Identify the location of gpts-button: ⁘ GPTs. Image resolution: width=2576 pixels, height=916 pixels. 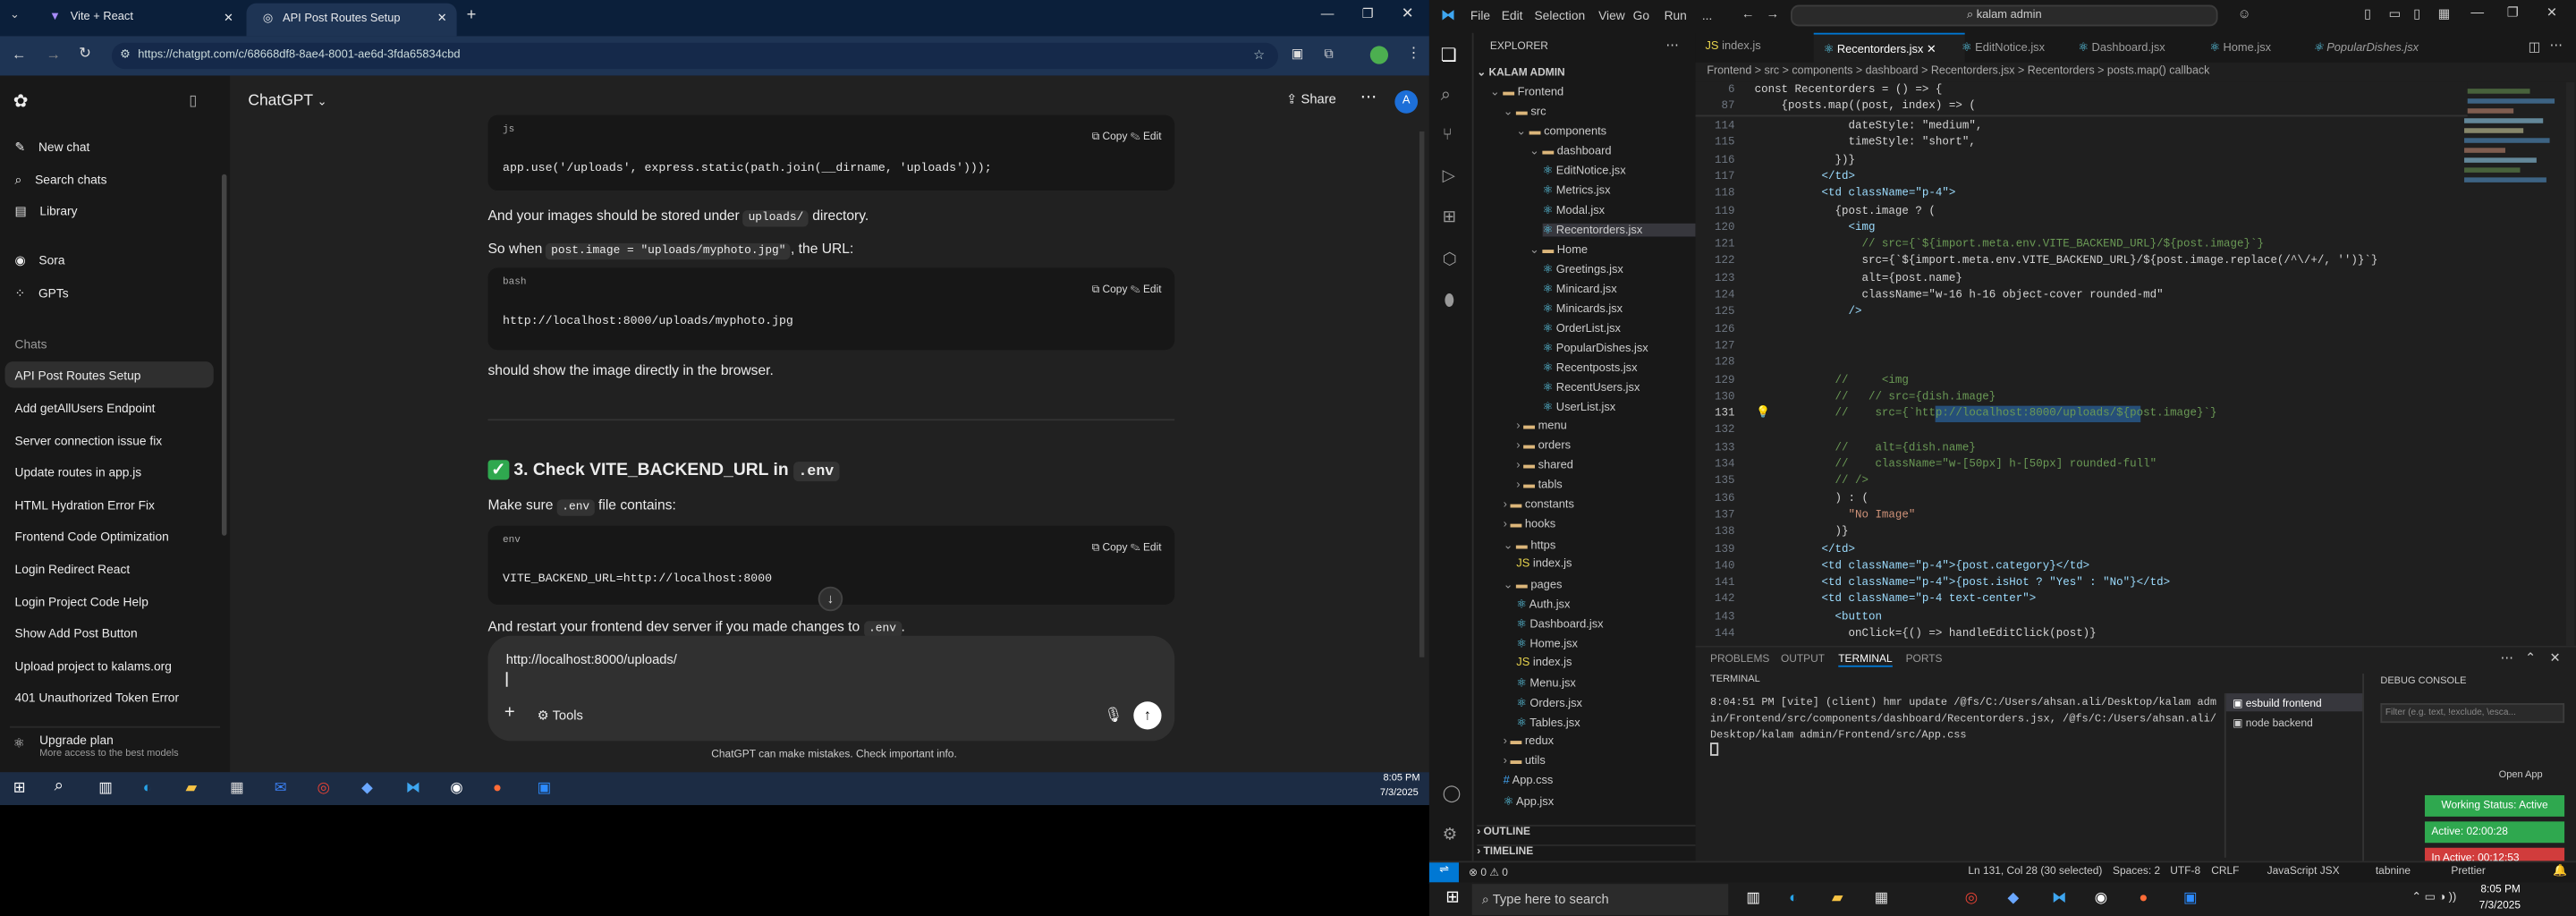
(42, 293).